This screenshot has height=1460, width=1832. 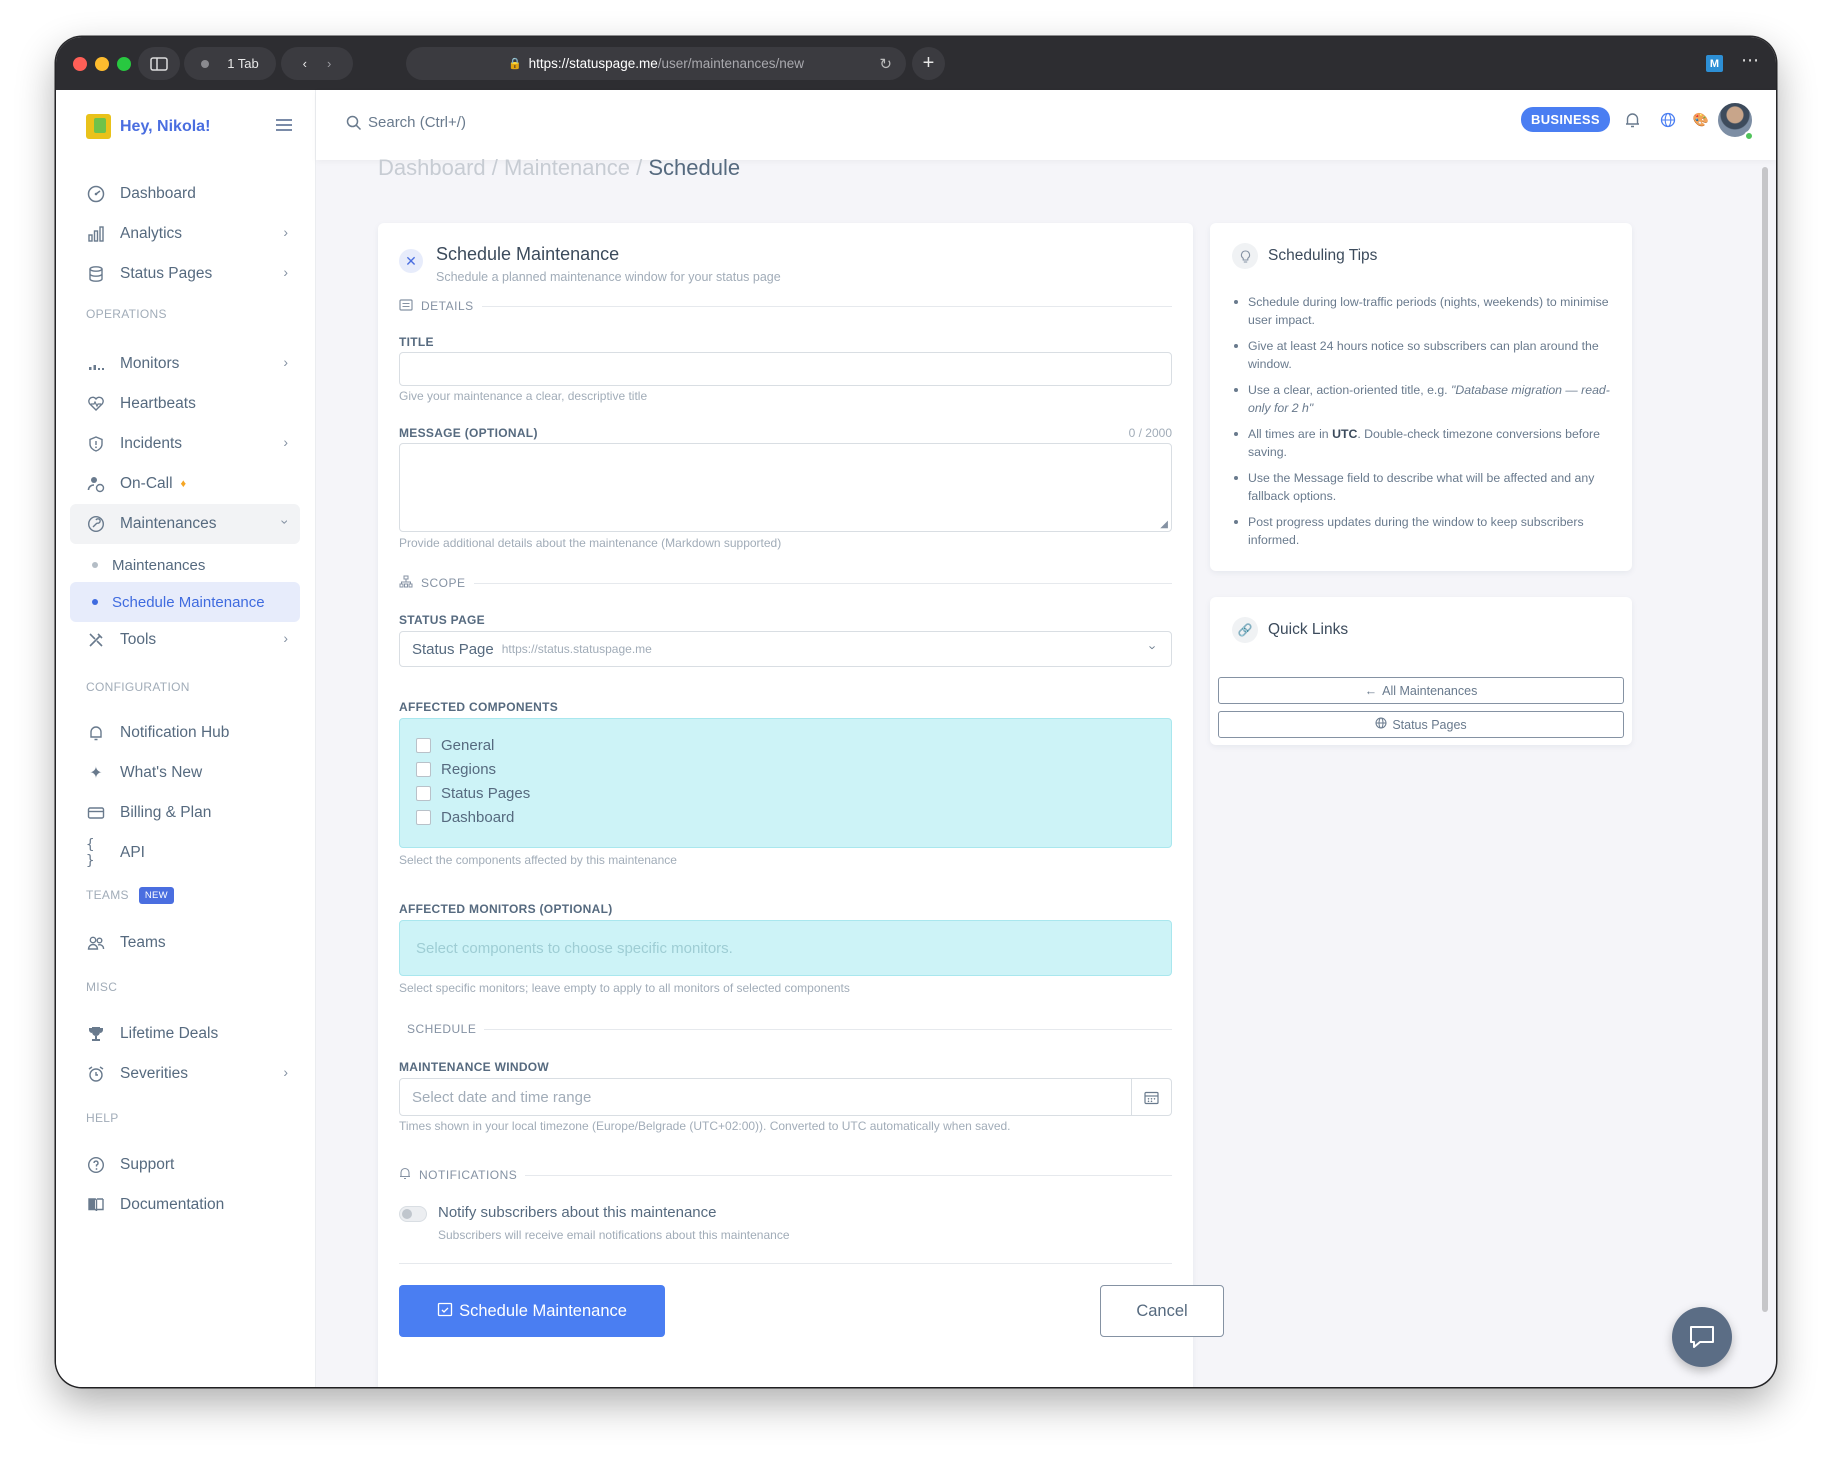 I want to click on component-option: General, so click(x=455, y=745).